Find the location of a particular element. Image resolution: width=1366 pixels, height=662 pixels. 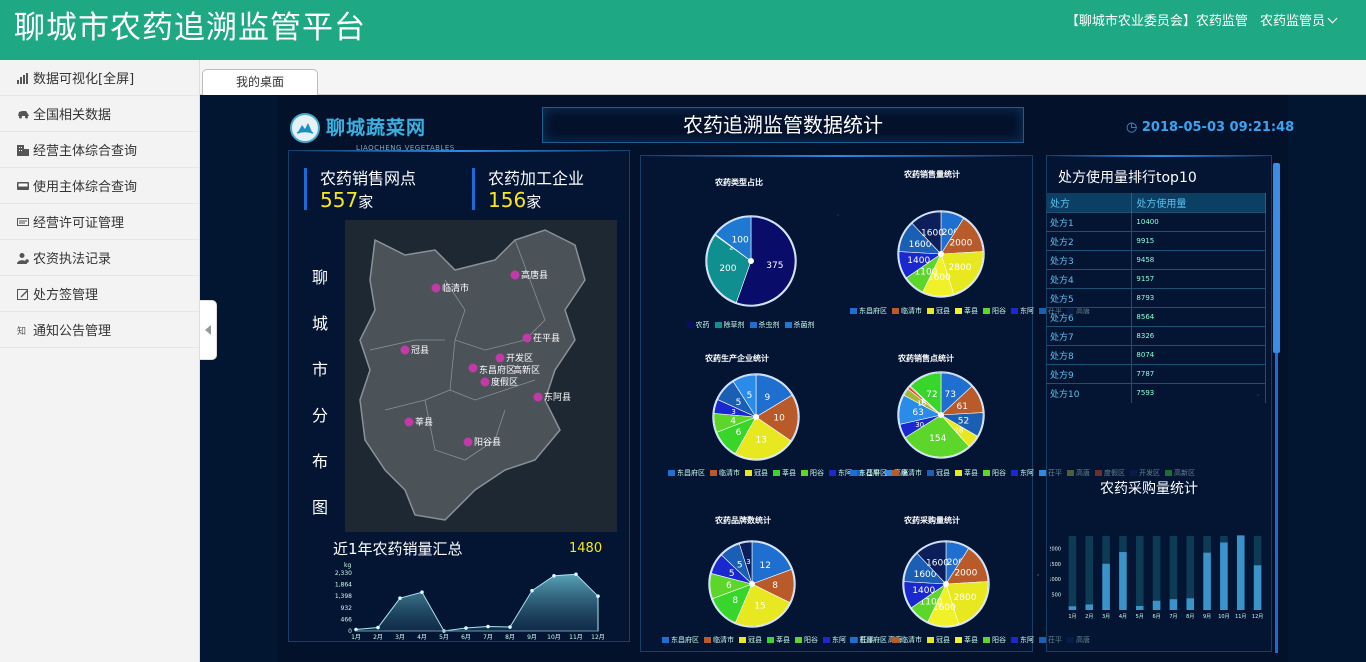

map-label: 冠县 is located at coordinates (420, 350).